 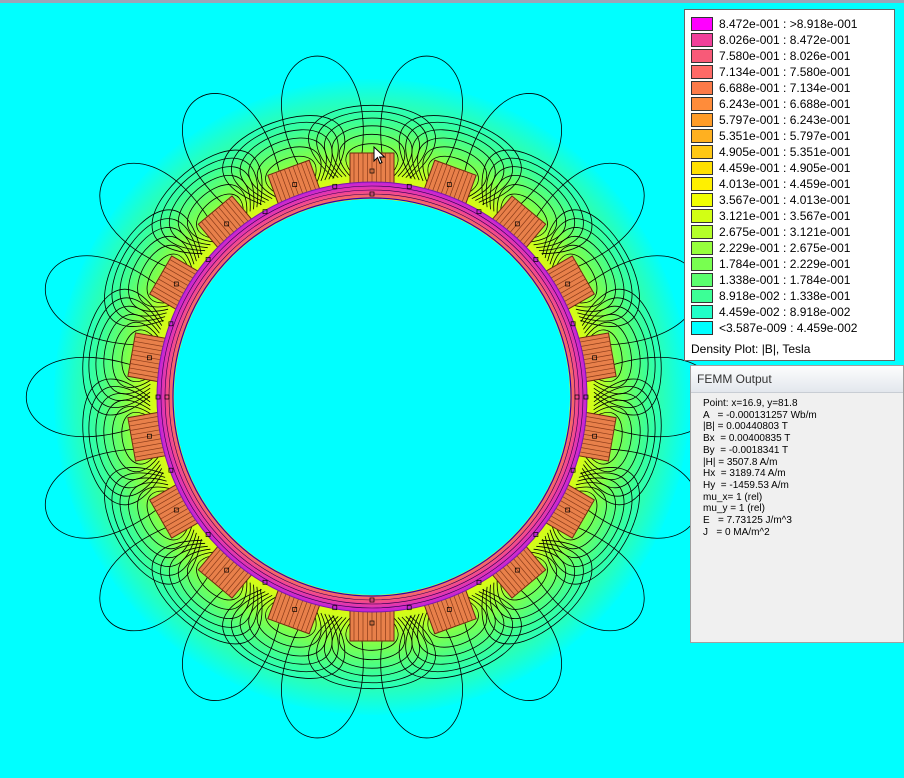 What do you see at coordinates (744, 474) in the screenshot?
I see `readout-line: Hx = 3189.74 A/m` at bounding box center [744, 474].